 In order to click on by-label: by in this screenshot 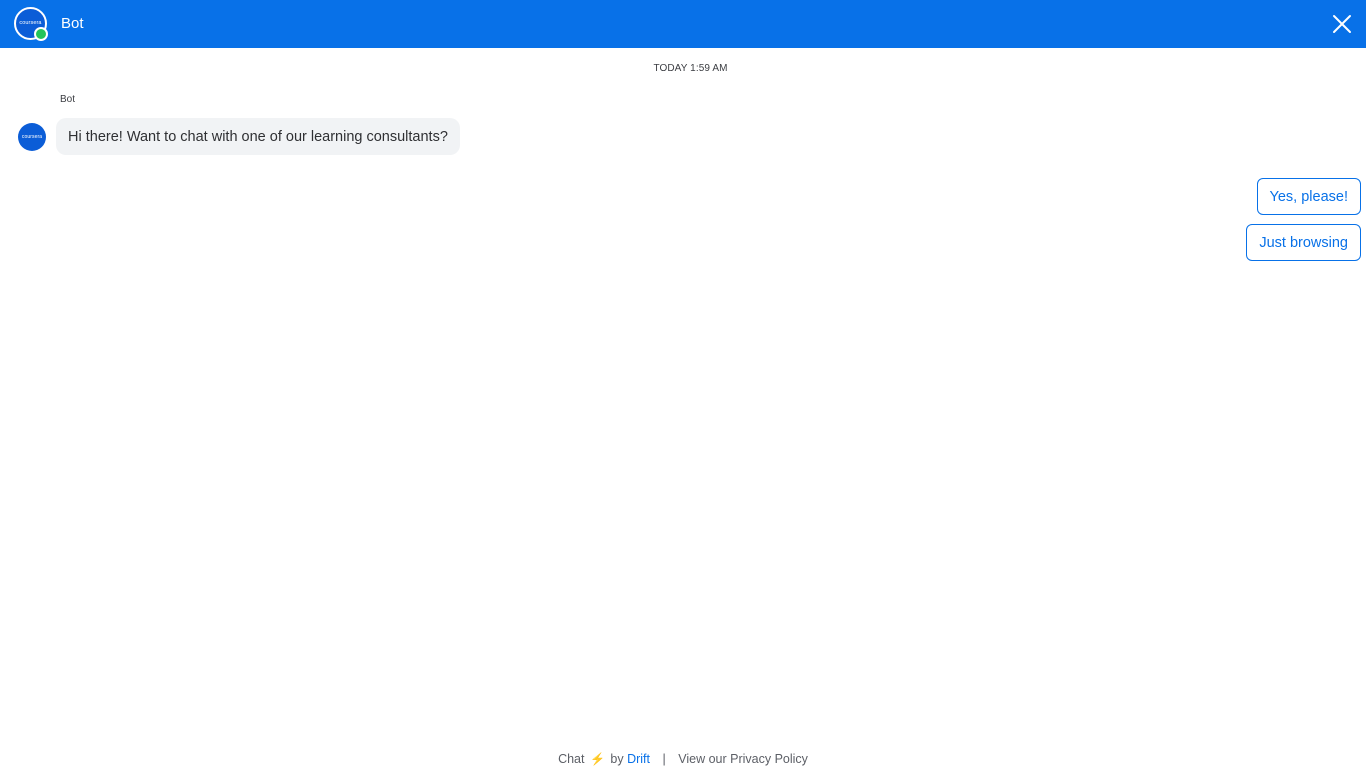, I will do `click(617, 759)`.